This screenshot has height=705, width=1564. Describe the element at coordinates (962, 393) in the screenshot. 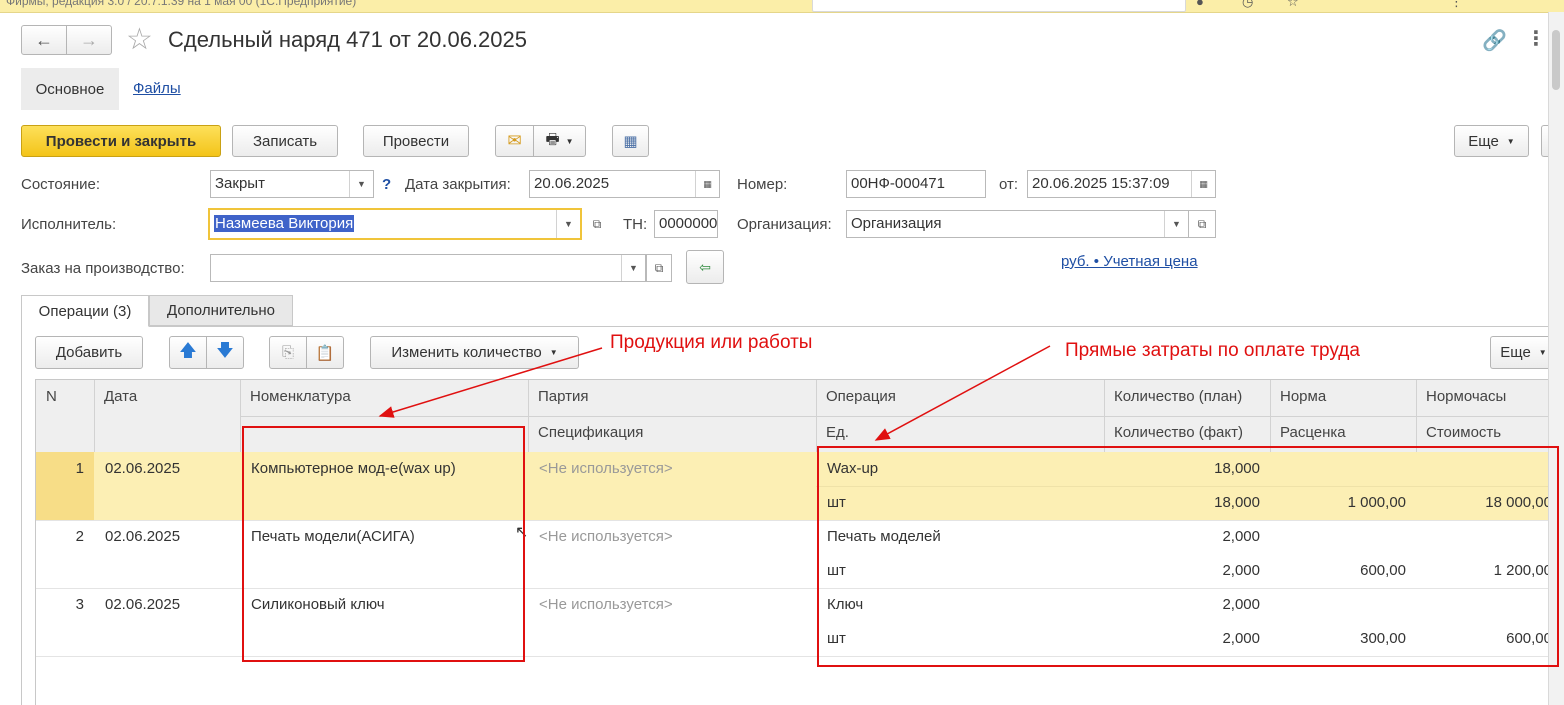

I see `arrow-labor` at that location.